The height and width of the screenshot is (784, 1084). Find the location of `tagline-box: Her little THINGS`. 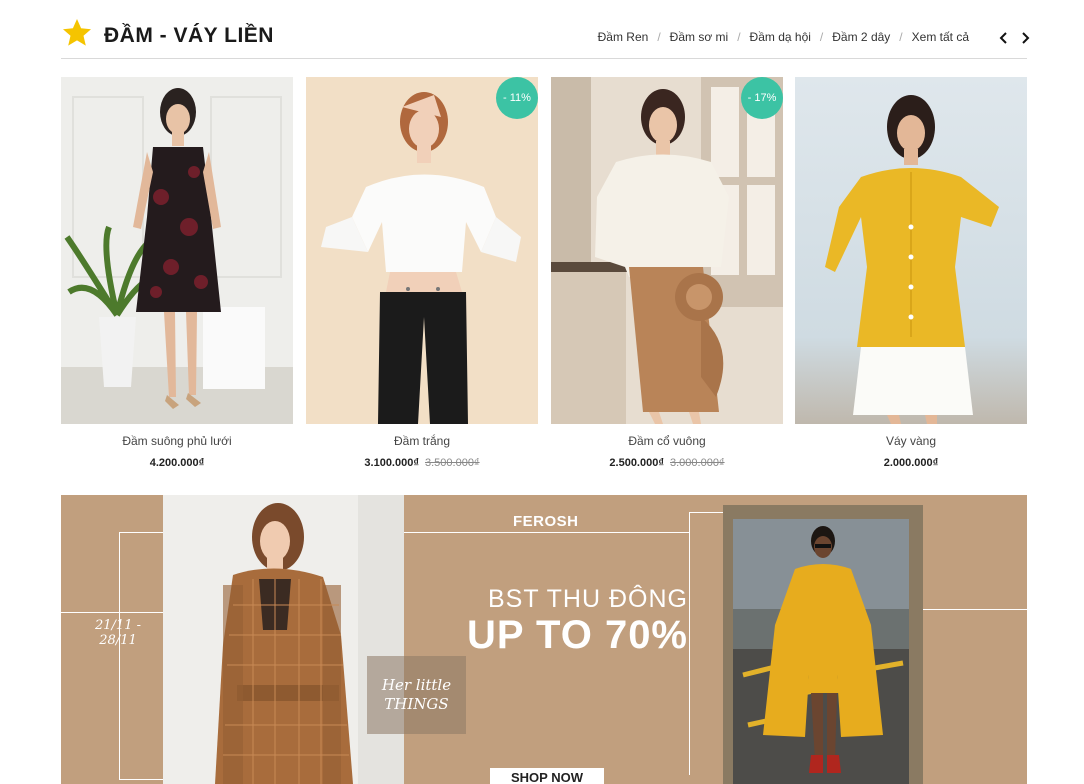

tagline-box: Her little THINGS is located at coordinates (416, 695).